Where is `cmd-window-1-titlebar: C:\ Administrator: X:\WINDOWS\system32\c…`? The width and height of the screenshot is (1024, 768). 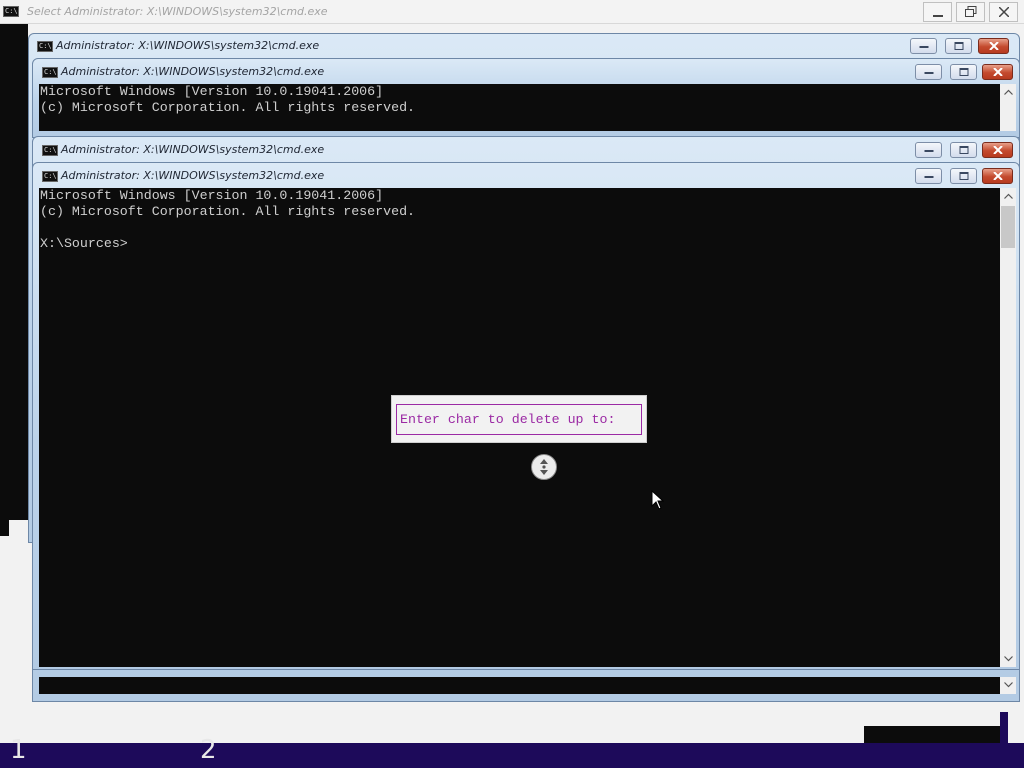
cmd-window-1-titlebar: C:\ Administrator: X:\WINDOWS\system32\c… is located at coordinates (524, 45).